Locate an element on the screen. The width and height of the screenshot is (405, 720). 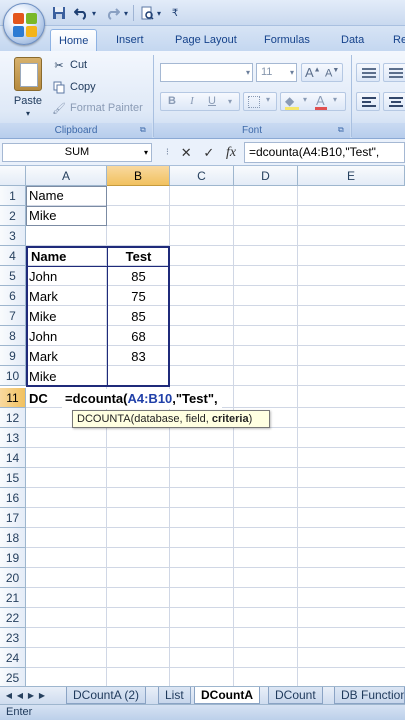
office-logo-icon is located at coordinates (25, 25).